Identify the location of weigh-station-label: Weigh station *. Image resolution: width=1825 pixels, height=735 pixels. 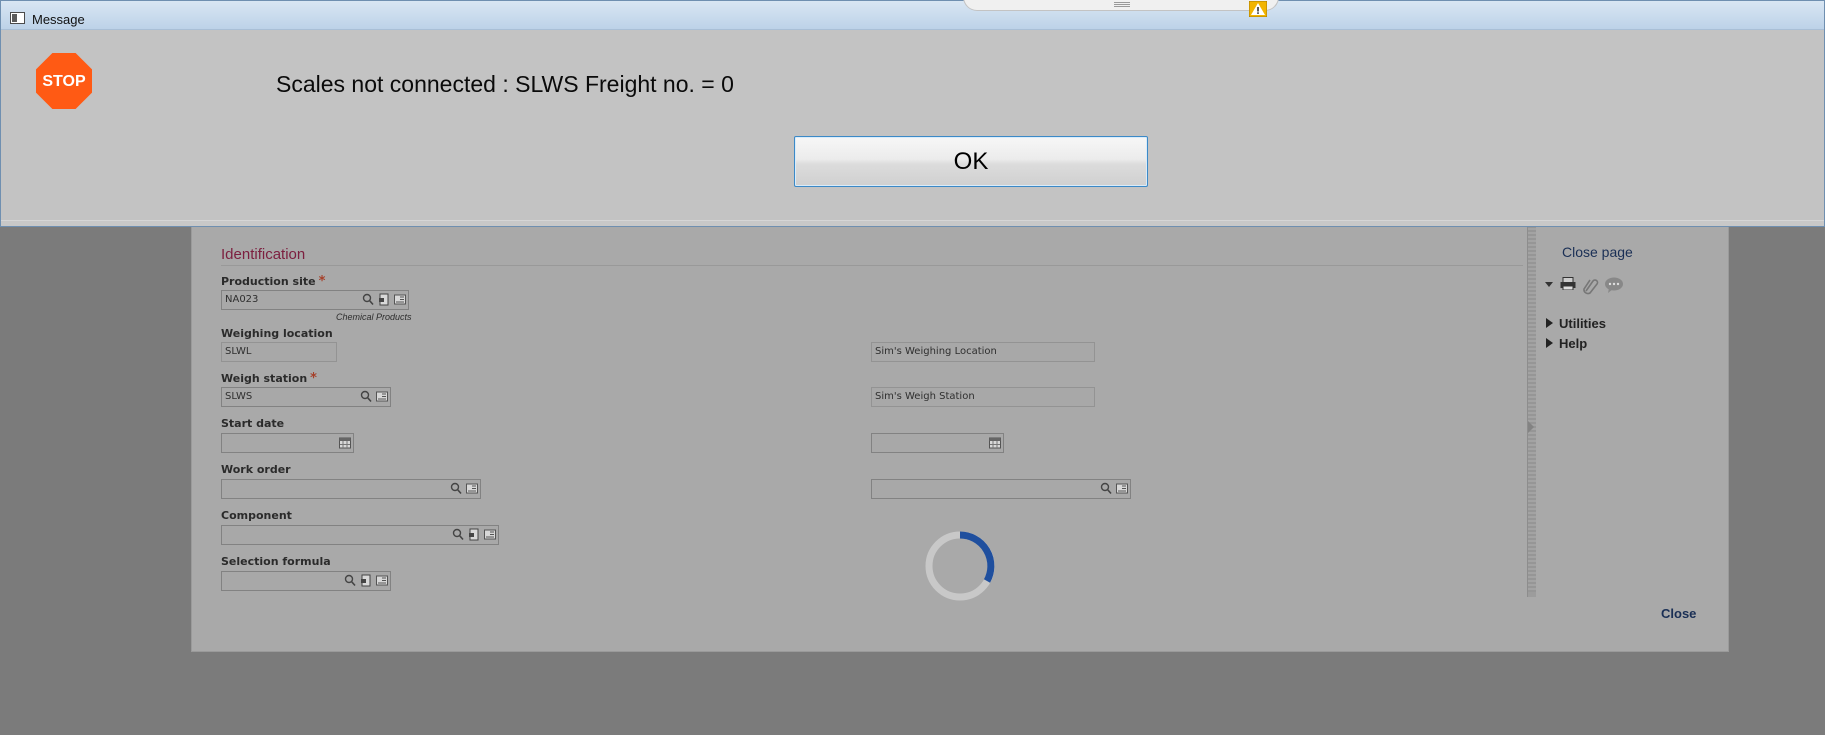
(269, 378).